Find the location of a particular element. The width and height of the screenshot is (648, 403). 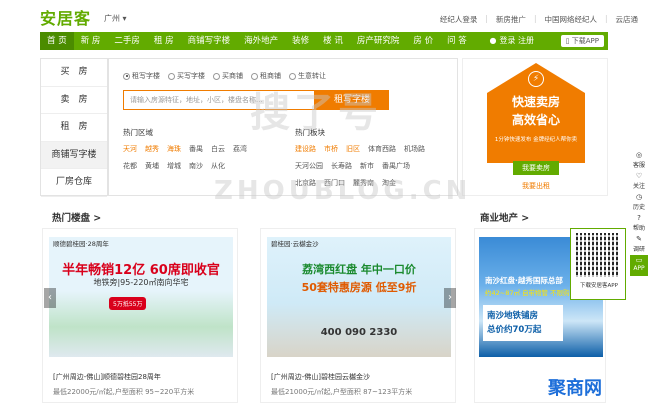

business-property-title: 商业地产 > is located at coordinates (504, 217).